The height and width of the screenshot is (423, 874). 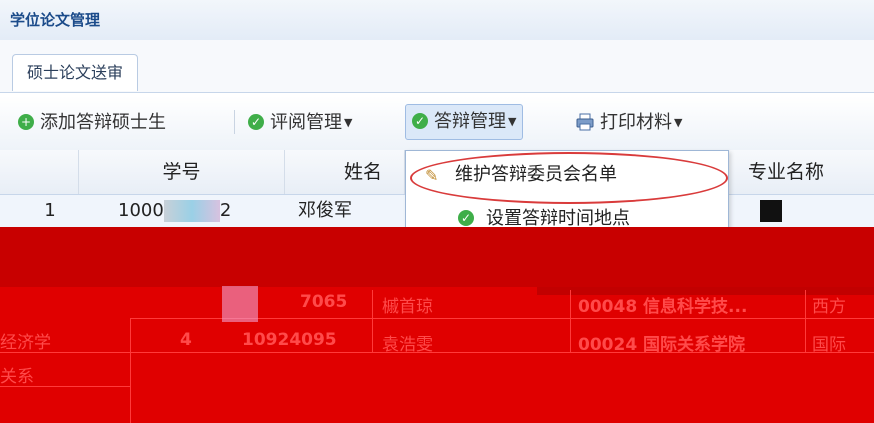 I want to click on student-id-suffix: 2, so click(x=225, y=210).